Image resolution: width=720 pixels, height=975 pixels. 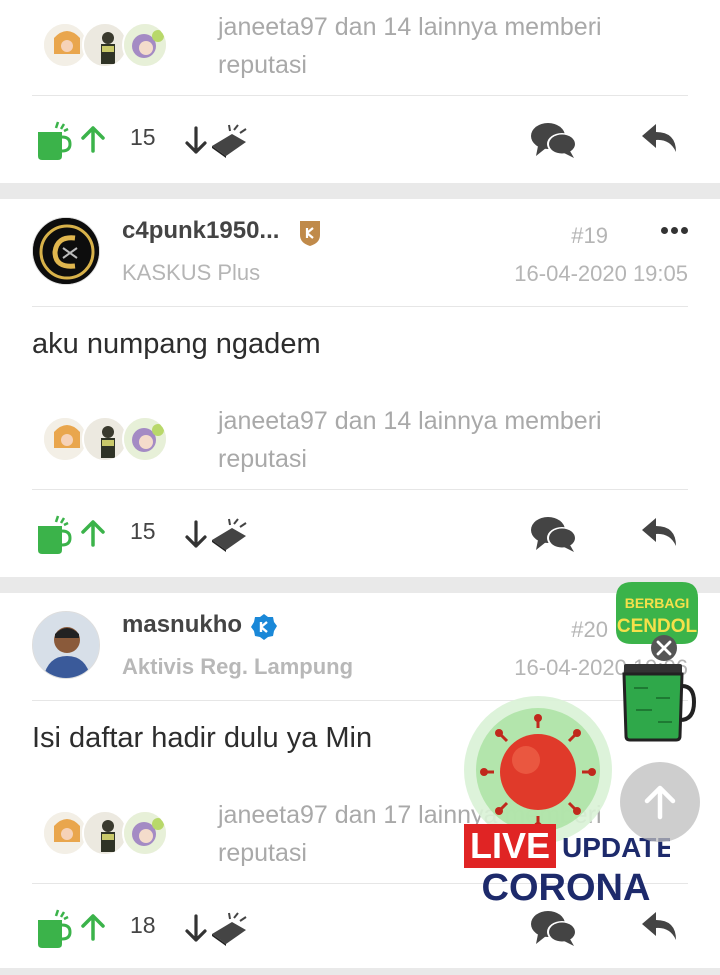 What do you see at coordinates (510, 845) in the screenshot?
I see `live-label: LIVE` at bounding box center [510, 845].